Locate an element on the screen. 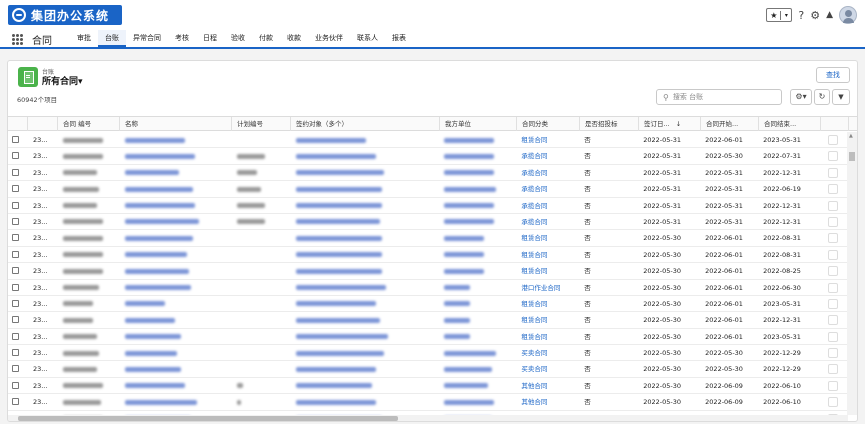  column-header-2: 合同 编号 is located at coordinates (89, 124).